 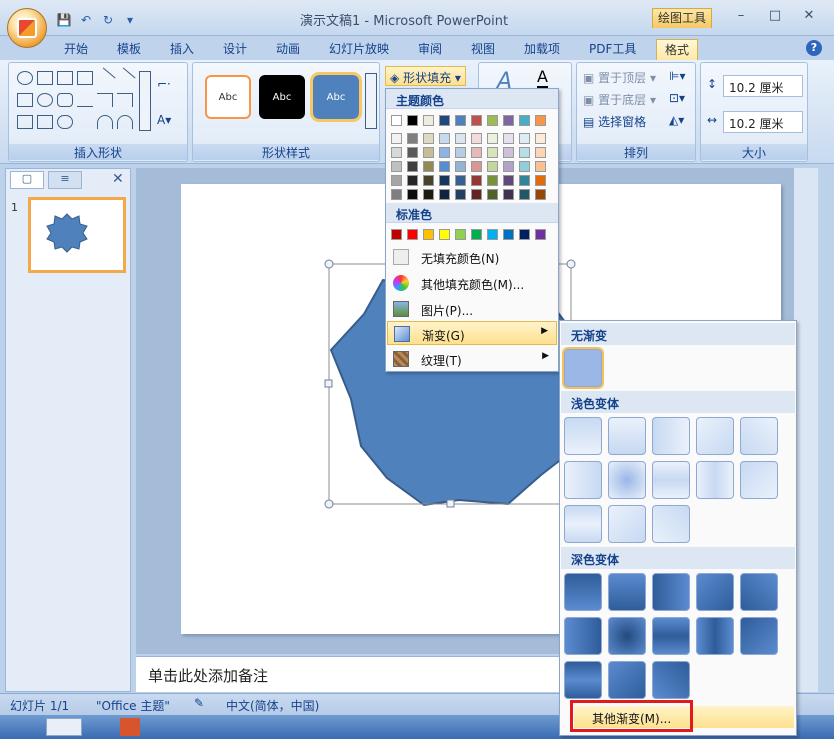 I want to click on edit-shape-icon: ⌐·, so click(x=164, y=84).